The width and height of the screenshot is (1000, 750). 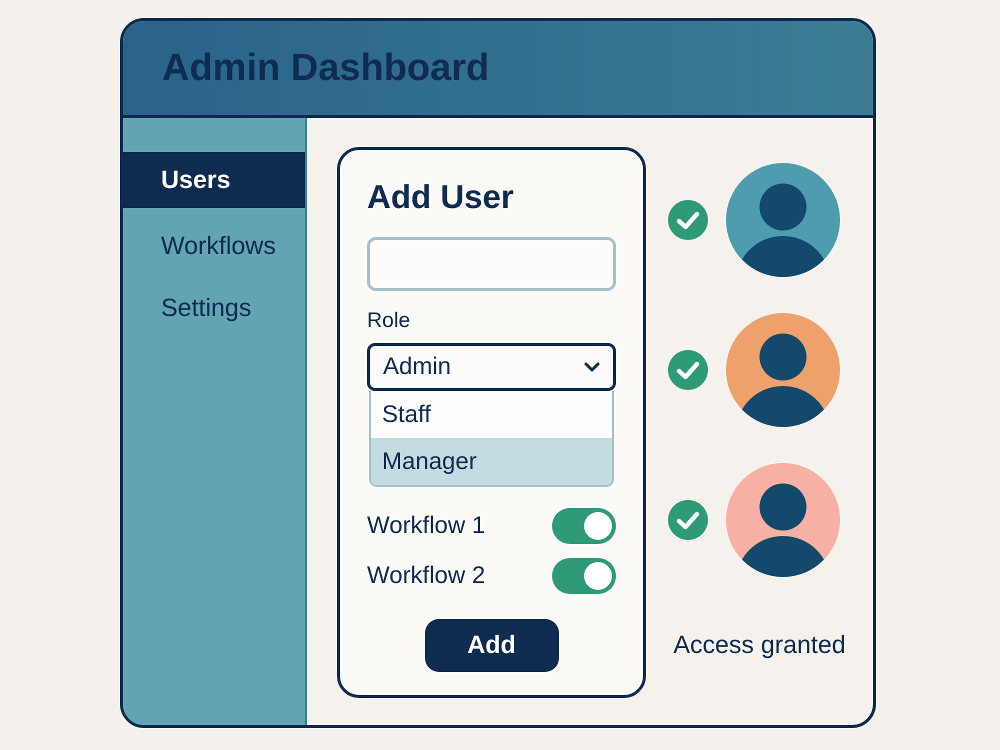 What do you see at coordinates (491, 367) in the screenshot?
I see `role-select: Admin` at bounding box center [491, 367].